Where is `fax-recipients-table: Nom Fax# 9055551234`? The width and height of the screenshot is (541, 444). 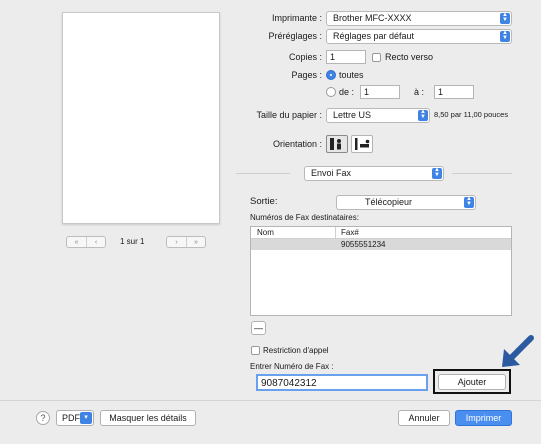
fax-recipients-table: Nom Fax# 9055551234 is located at coordinates (381, 271).